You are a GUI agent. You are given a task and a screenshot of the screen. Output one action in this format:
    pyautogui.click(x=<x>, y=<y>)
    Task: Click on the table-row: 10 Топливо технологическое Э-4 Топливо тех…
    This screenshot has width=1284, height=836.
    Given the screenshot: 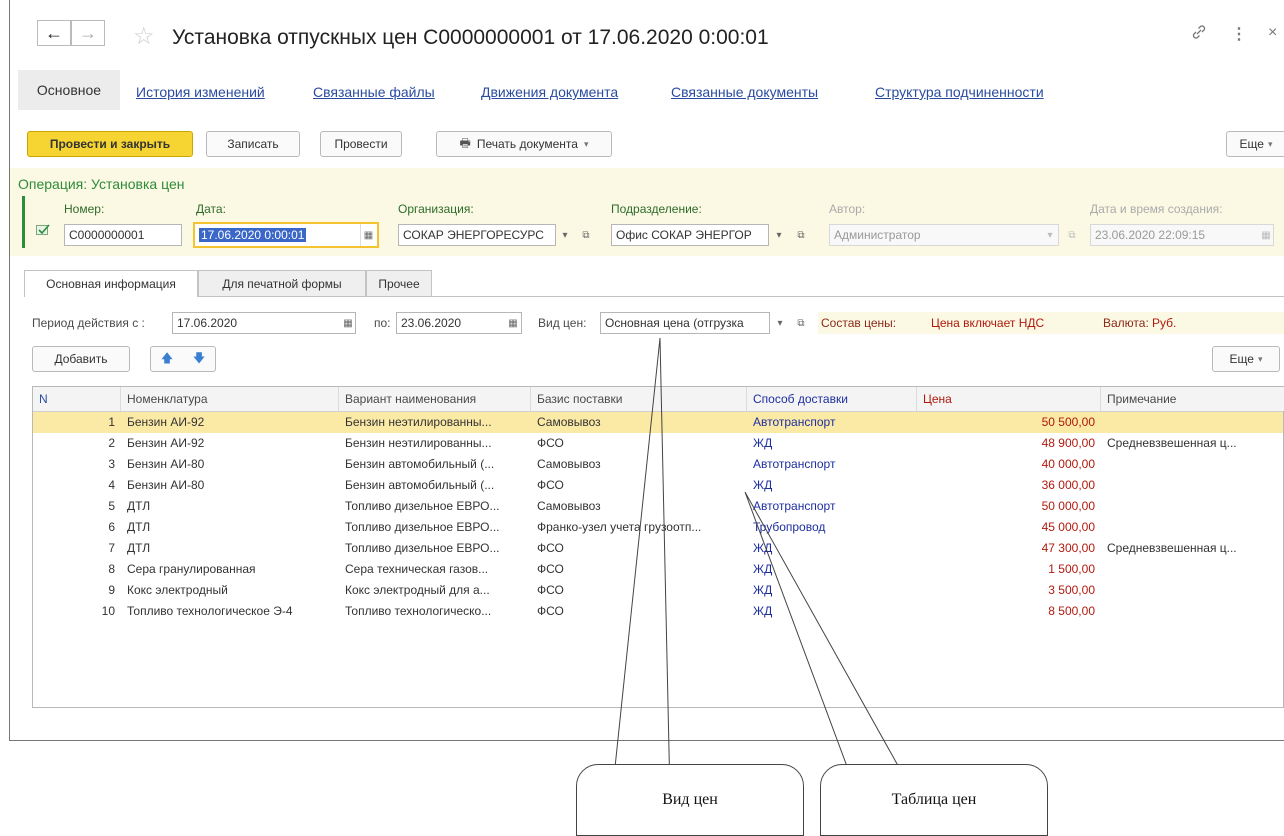 What is the action you would take?
    pyautogui.click(x=658, y=611)
    